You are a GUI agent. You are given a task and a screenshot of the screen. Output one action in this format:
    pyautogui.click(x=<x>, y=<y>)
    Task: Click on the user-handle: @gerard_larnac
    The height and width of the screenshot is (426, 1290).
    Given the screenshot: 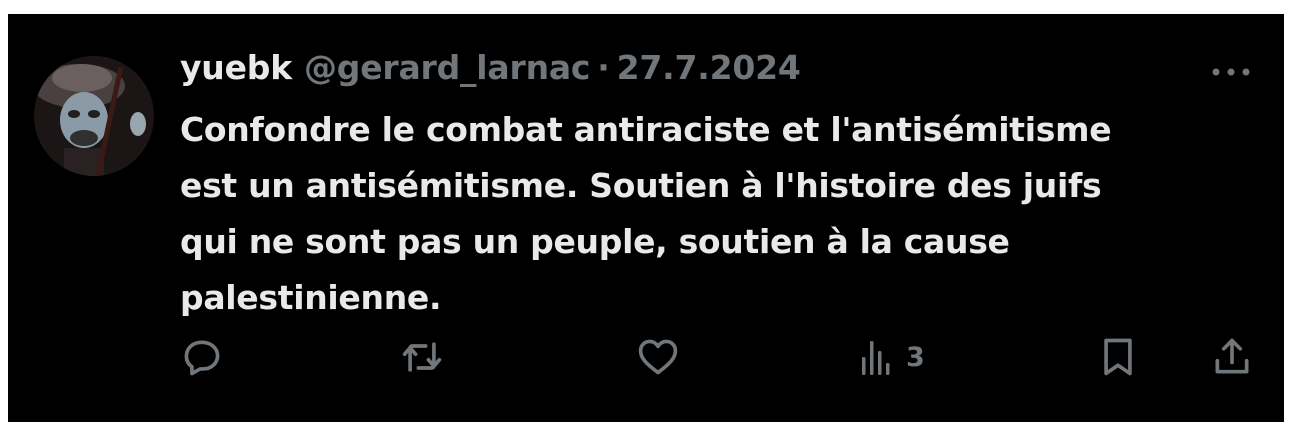 What is the action you would take?
    pyautogui.click(x=447, y=67)
    